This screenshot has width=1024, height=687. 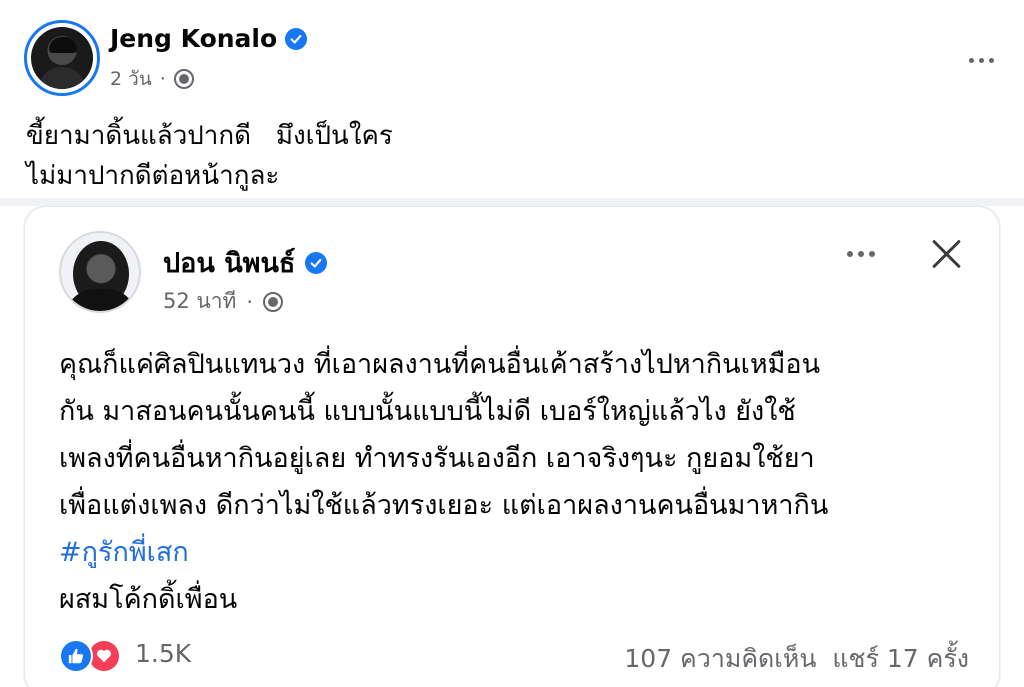 I want to click on outer-author-row: Jeng Konalo, so click(x=209, y=38).